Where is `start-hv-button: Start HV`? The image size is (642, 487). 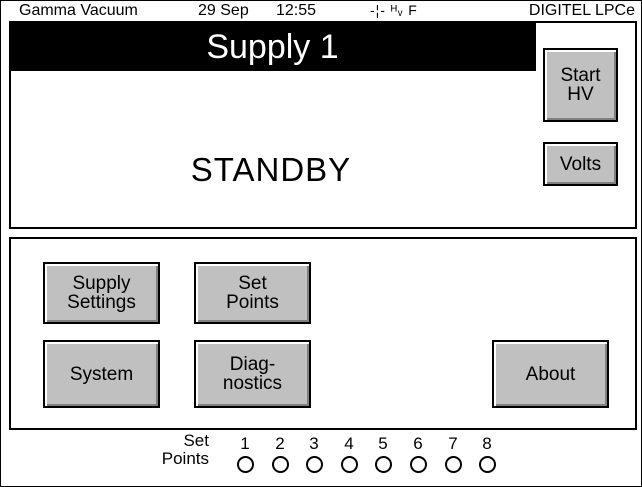 start-hv-button: Start HV is located at coordinates (580, 85).